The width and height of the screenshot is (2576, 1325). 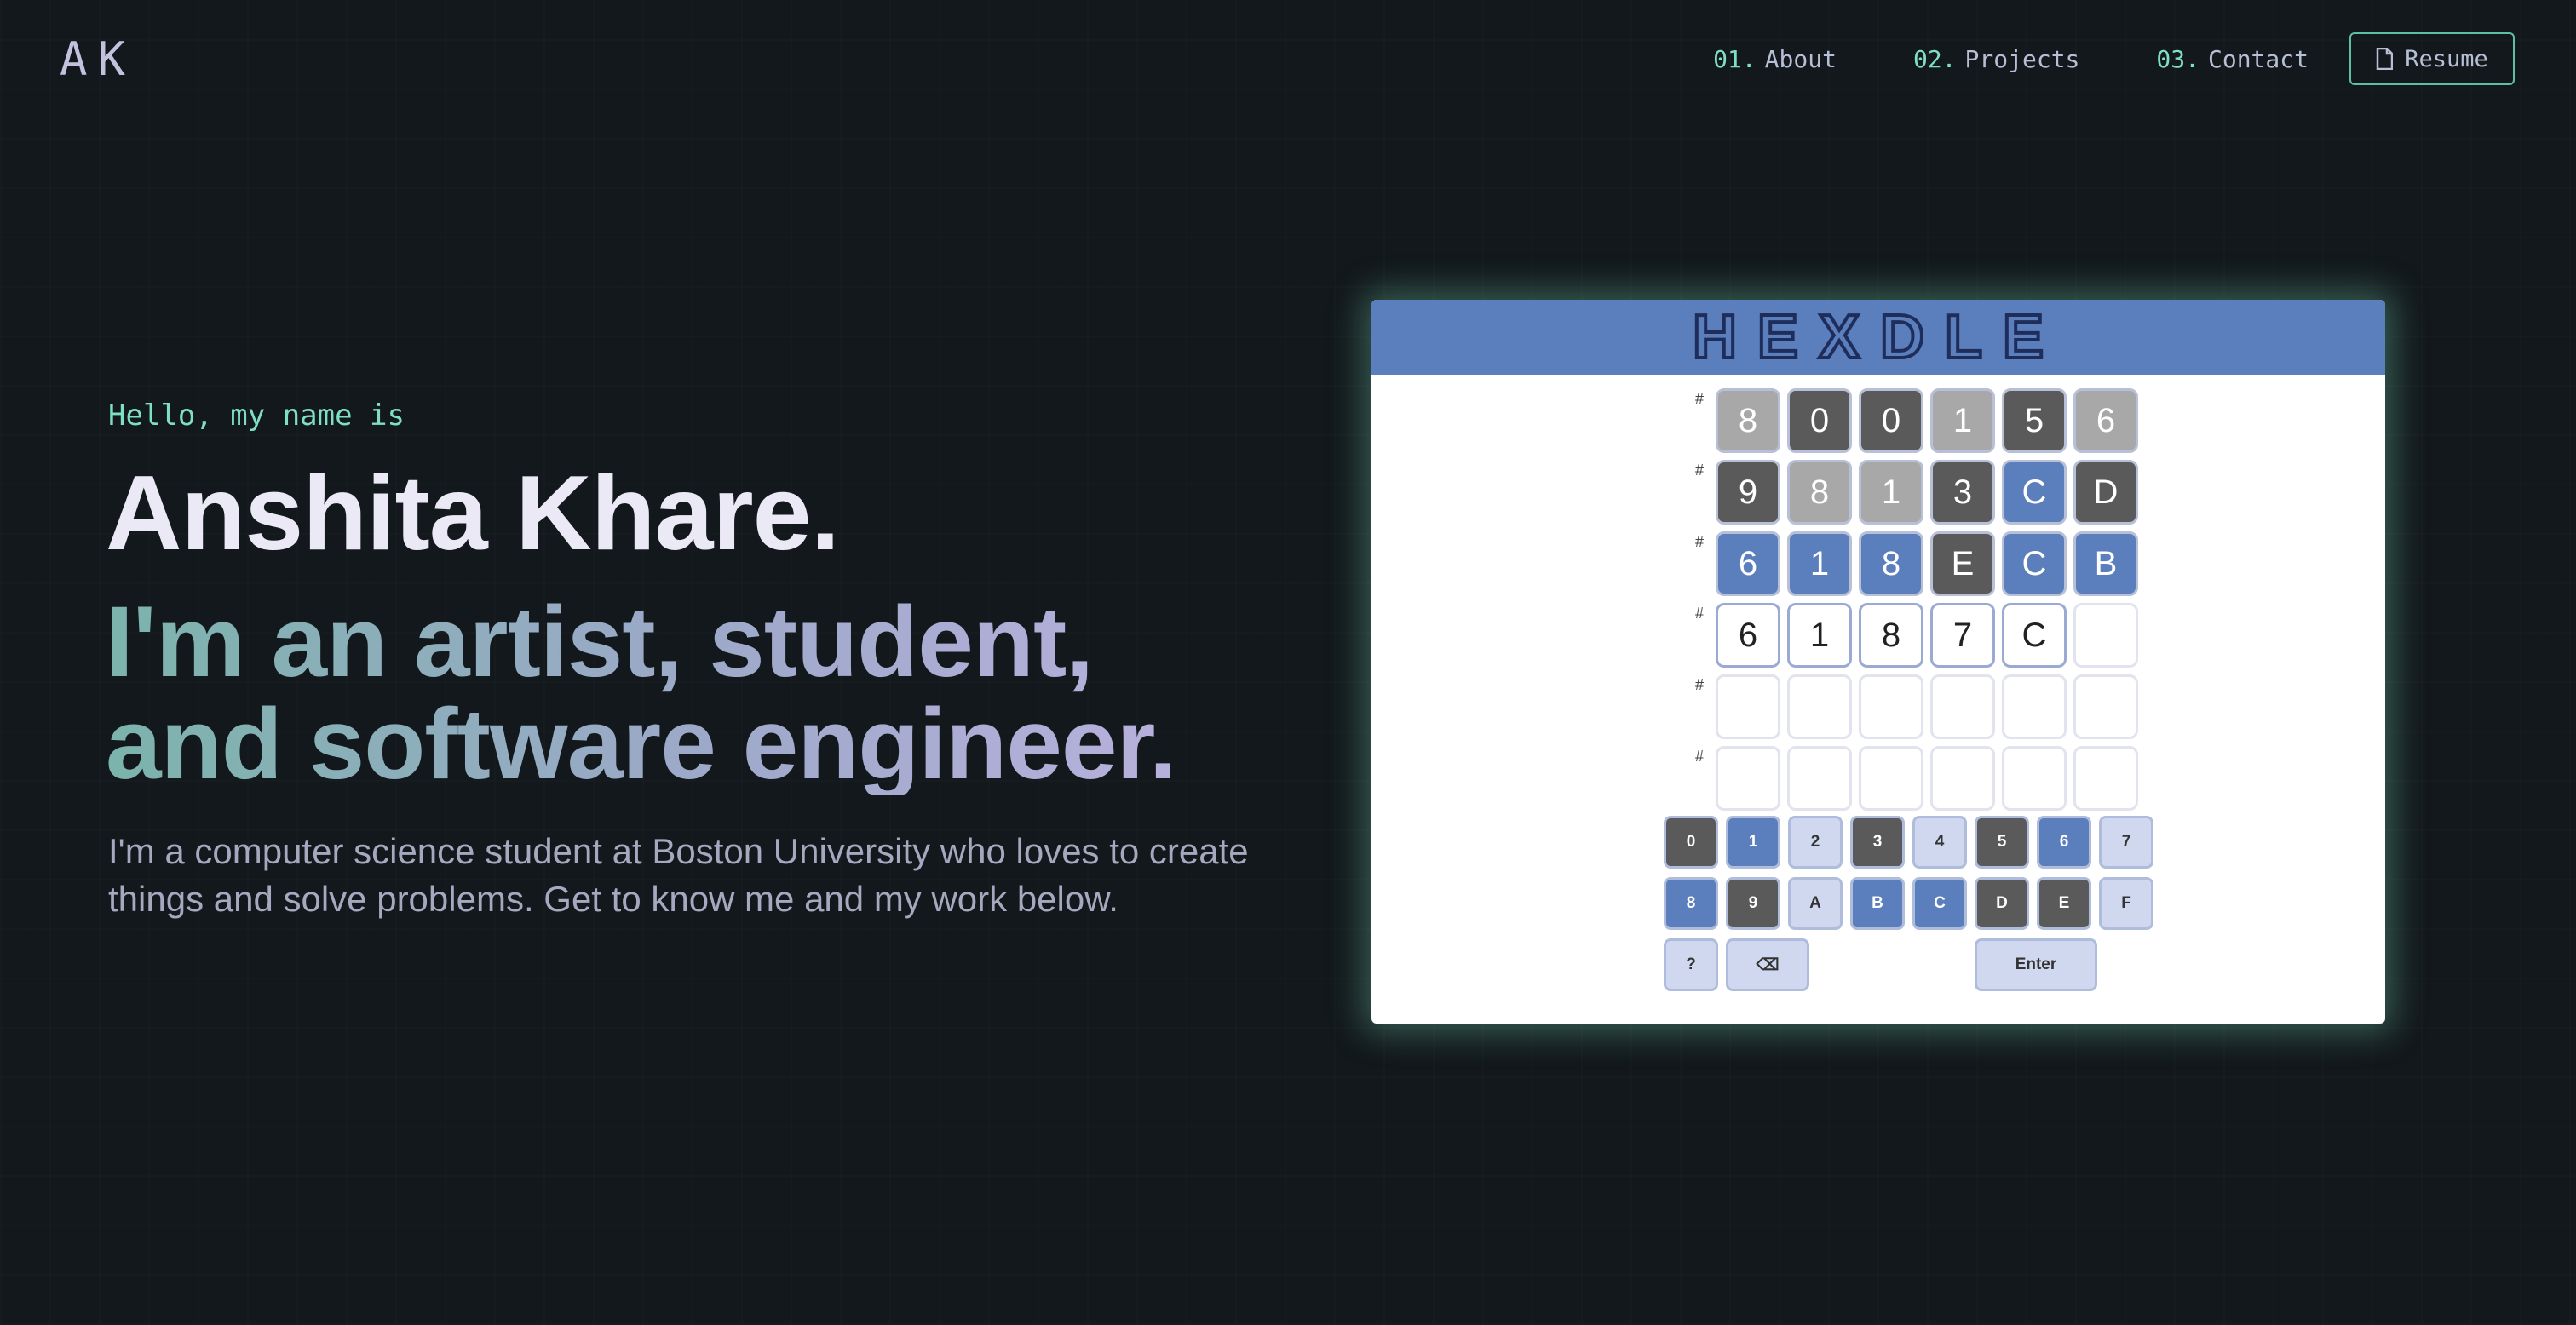 What do you see at coordinates (2105, 493) in the screenshot?
I see `letter-tile: D` at bounding box center [2105, 493].